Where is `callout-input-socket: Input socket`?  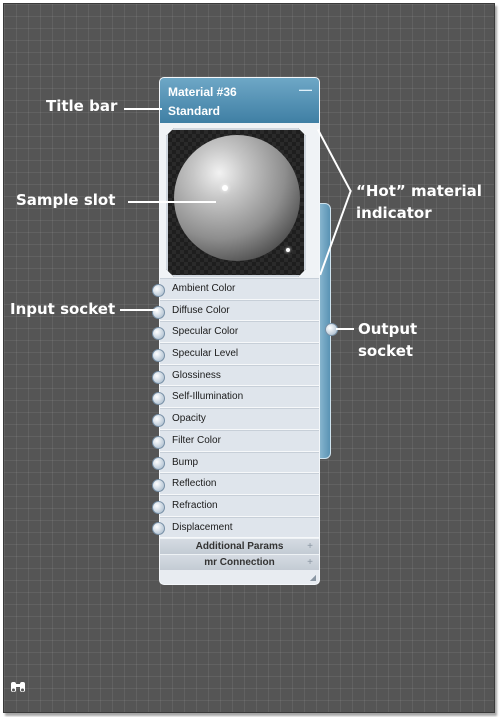
callout-input-socket: Input socket is located at coordinates (63, 309).